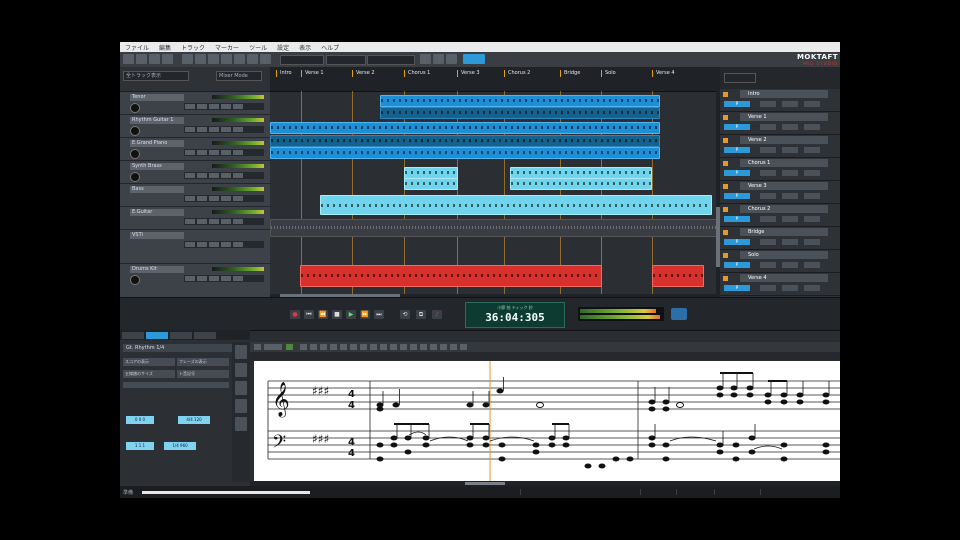  I want to click on track-row: Rhythm Guitar 1, so click(195, 126).